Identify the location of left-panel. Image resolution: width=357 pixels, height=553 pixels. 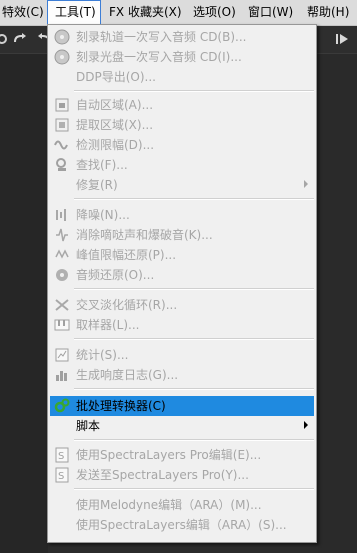
(24, 303).